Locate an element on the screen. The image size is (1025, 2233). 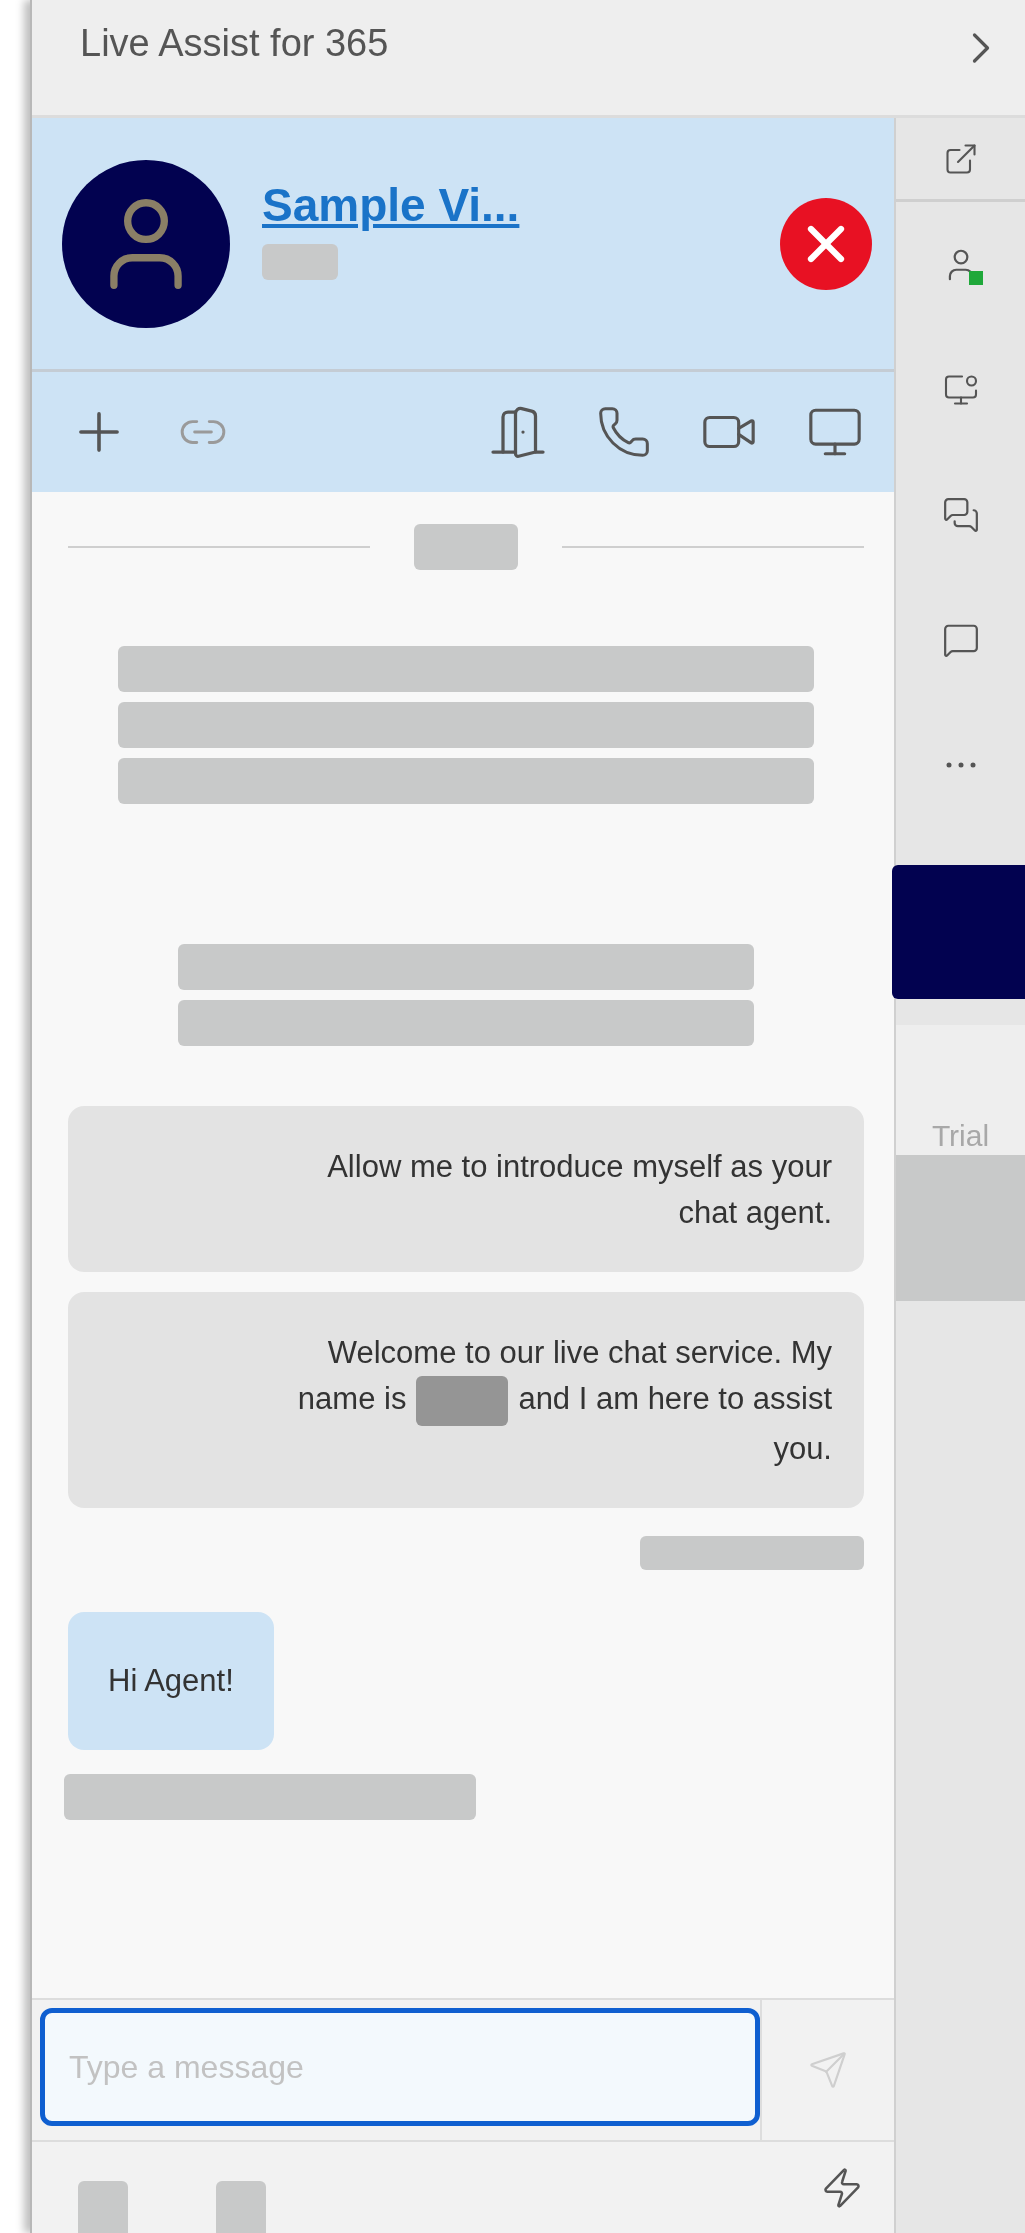
more-icon is located at coordinates (960, 764).